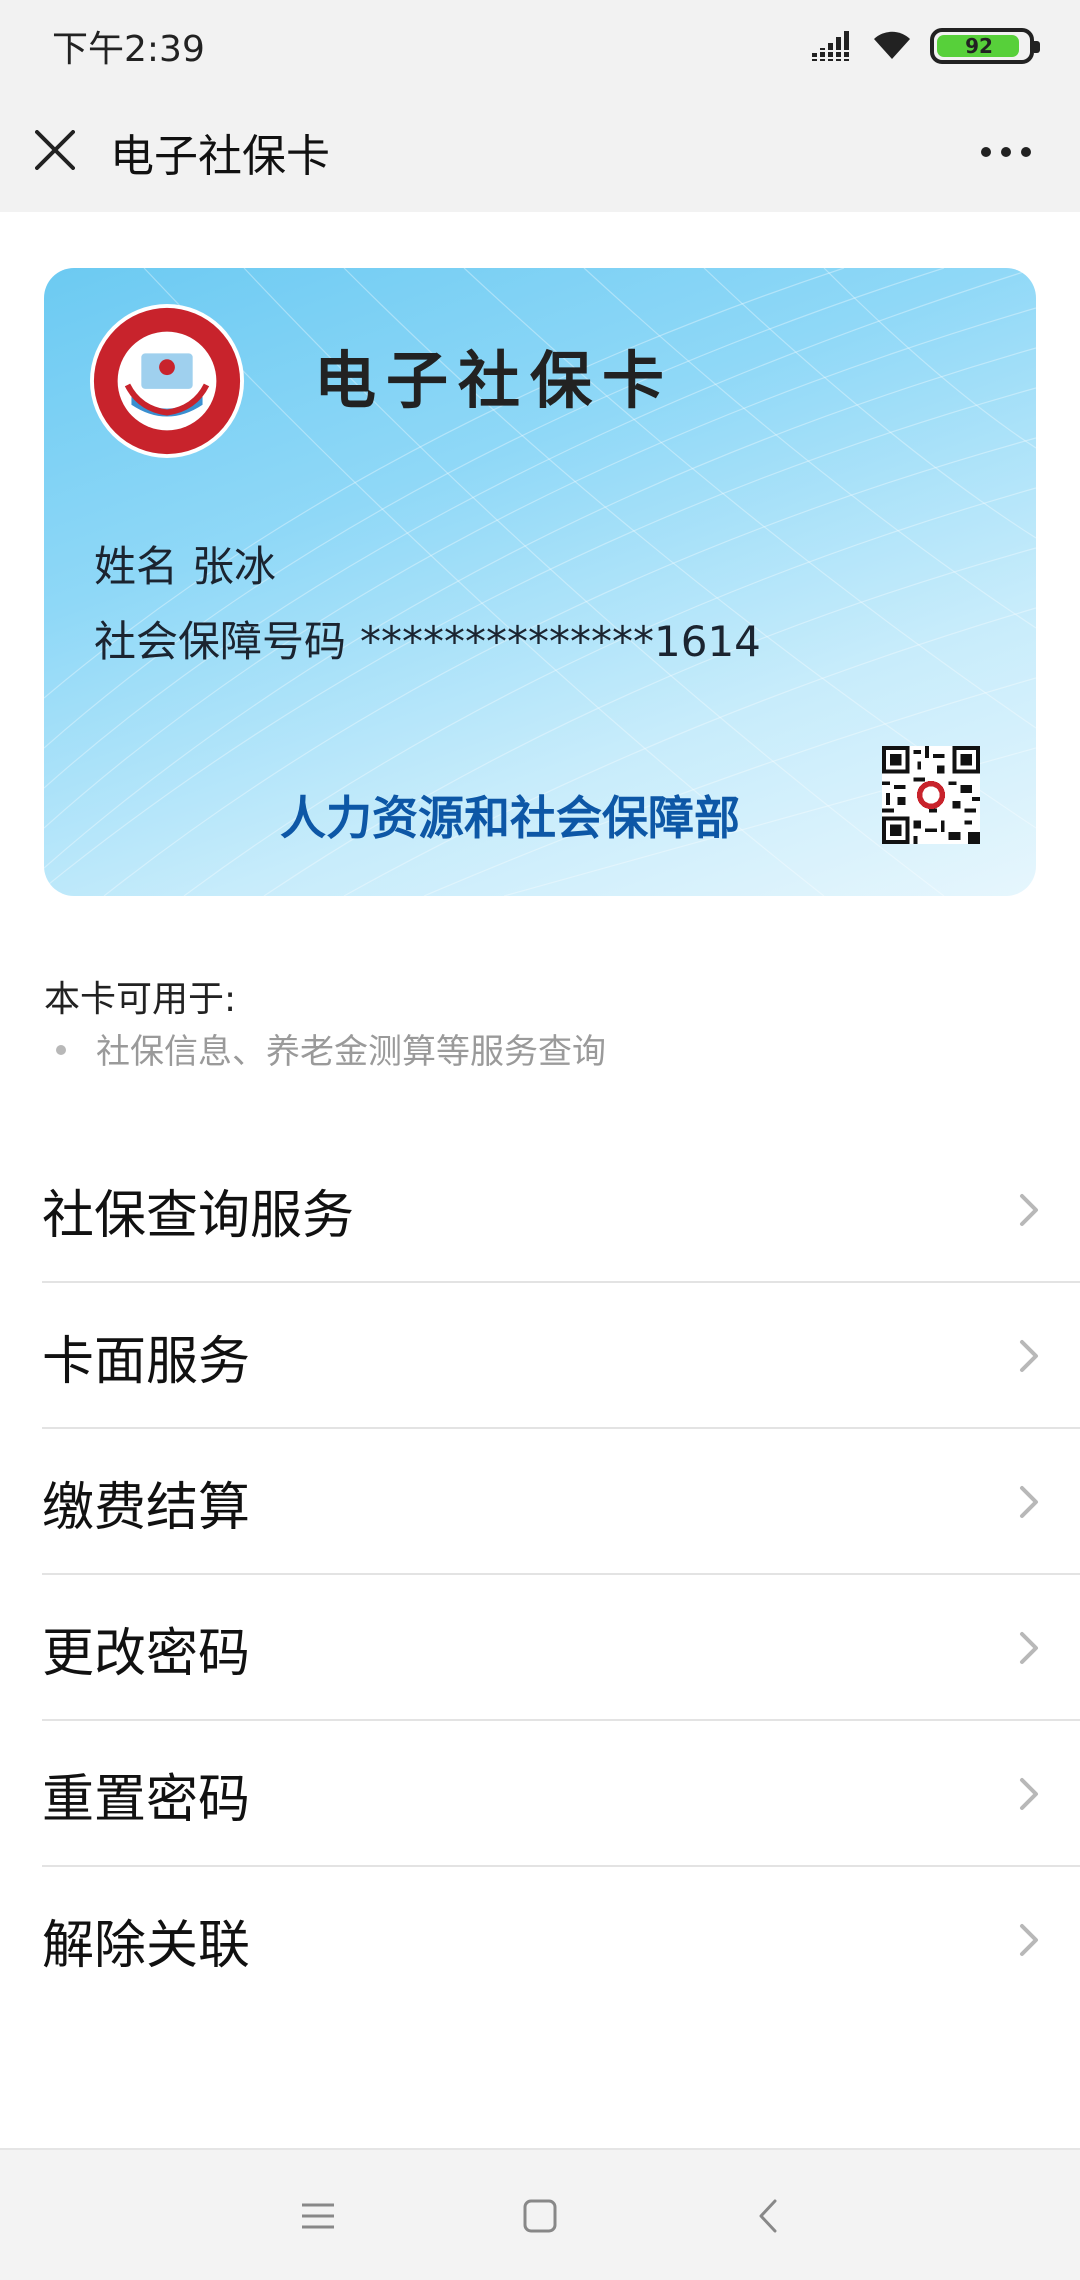 This screenshot has height=2280, width=1080. I want to click on cardholder-name: 姓名 张冰, so click(192, 563).